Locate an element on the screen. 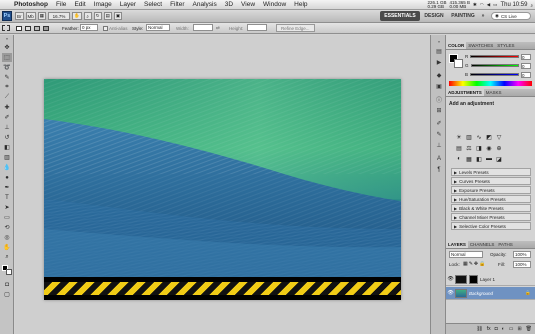 This screenshot has width=535, height=334. hue-saturation-icon: ▤ is located at coordinates (459, 148).